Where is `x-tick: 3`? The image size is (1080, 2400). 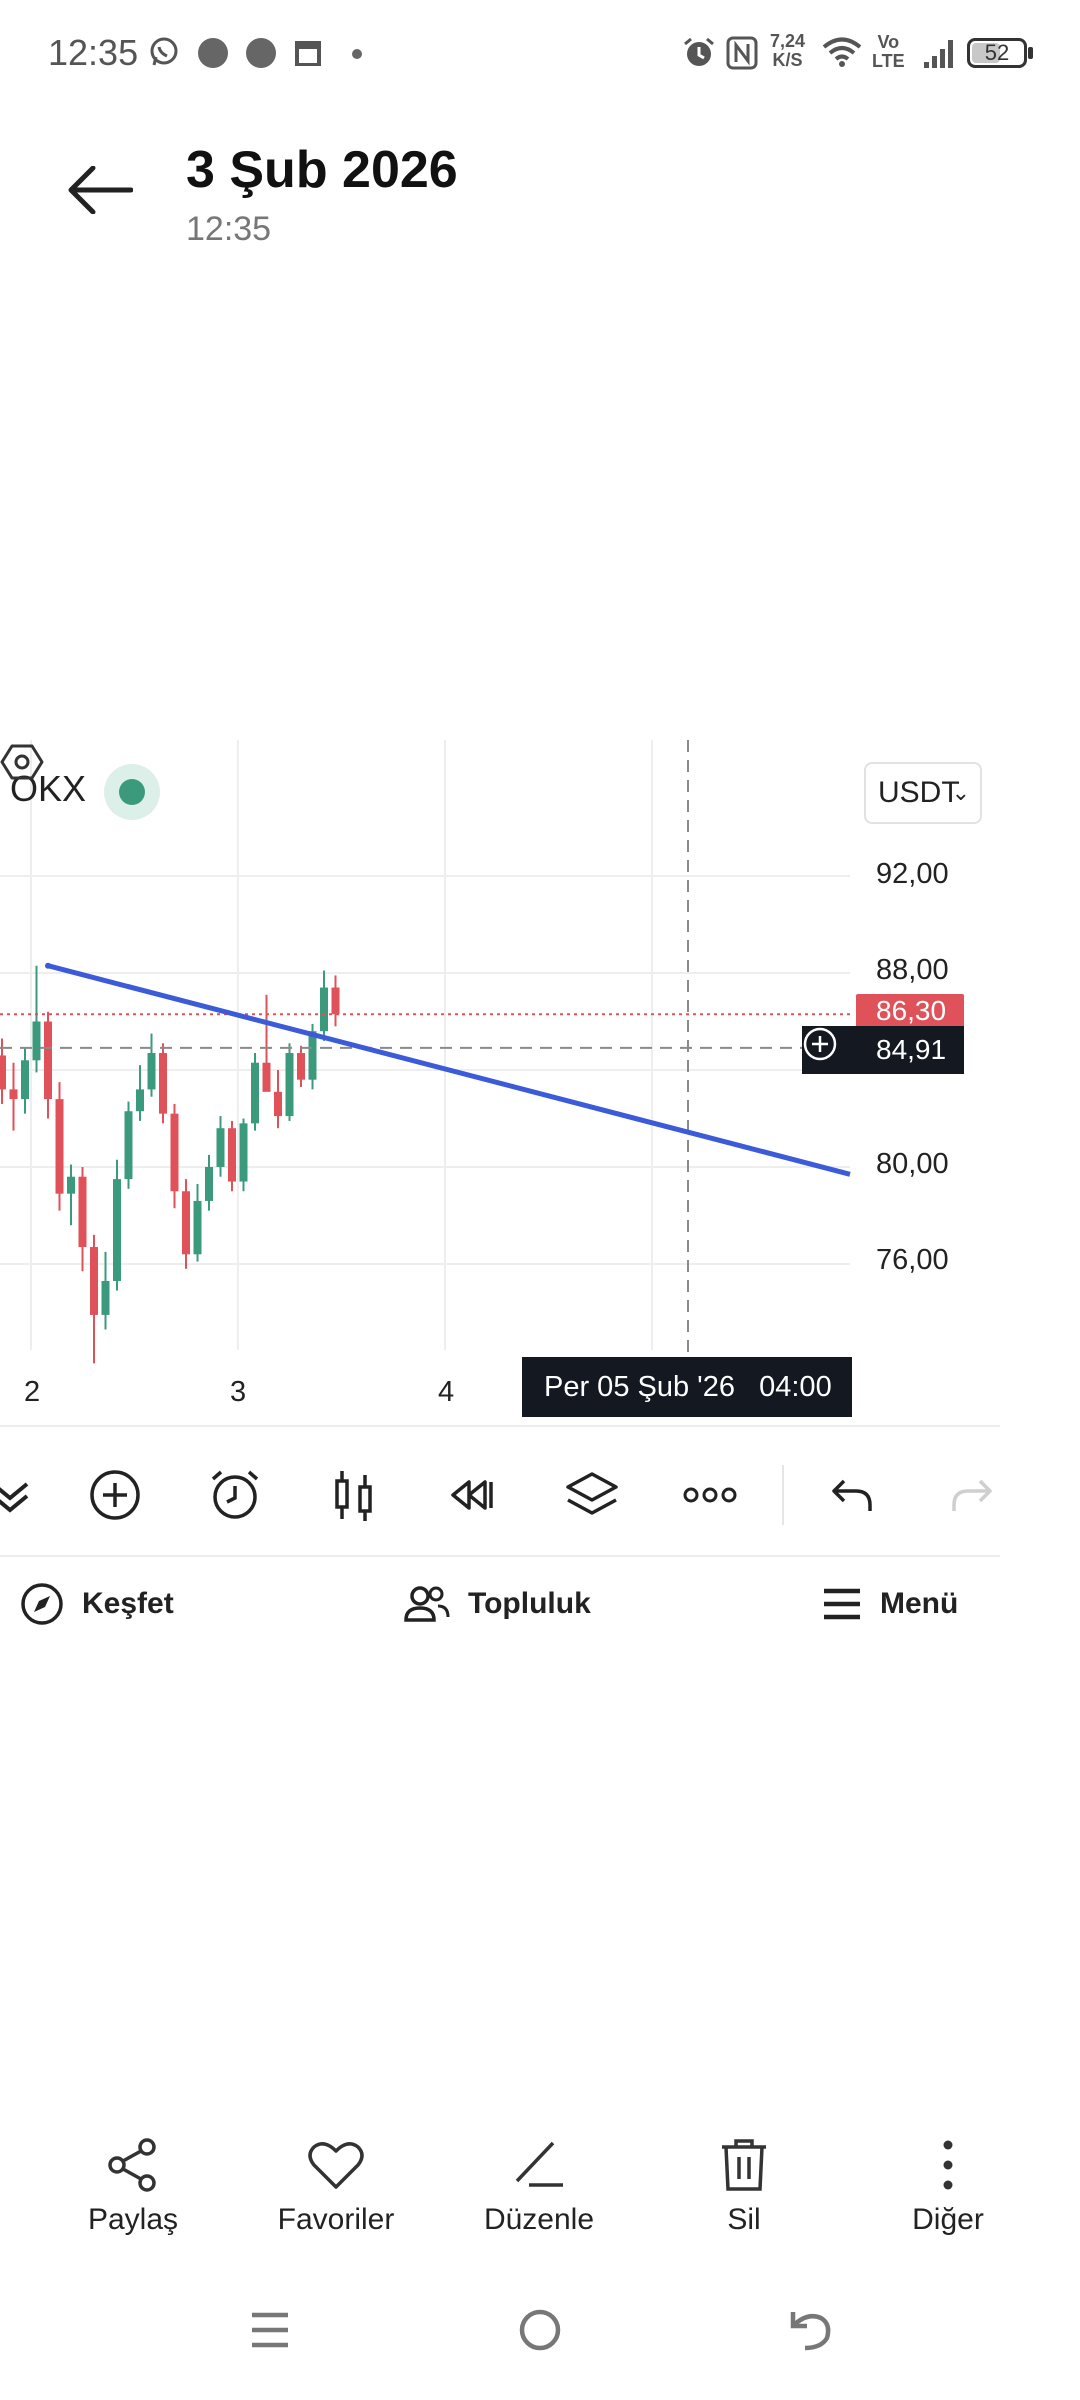
x-tick: 3 is located at coordinates (238, 1392).